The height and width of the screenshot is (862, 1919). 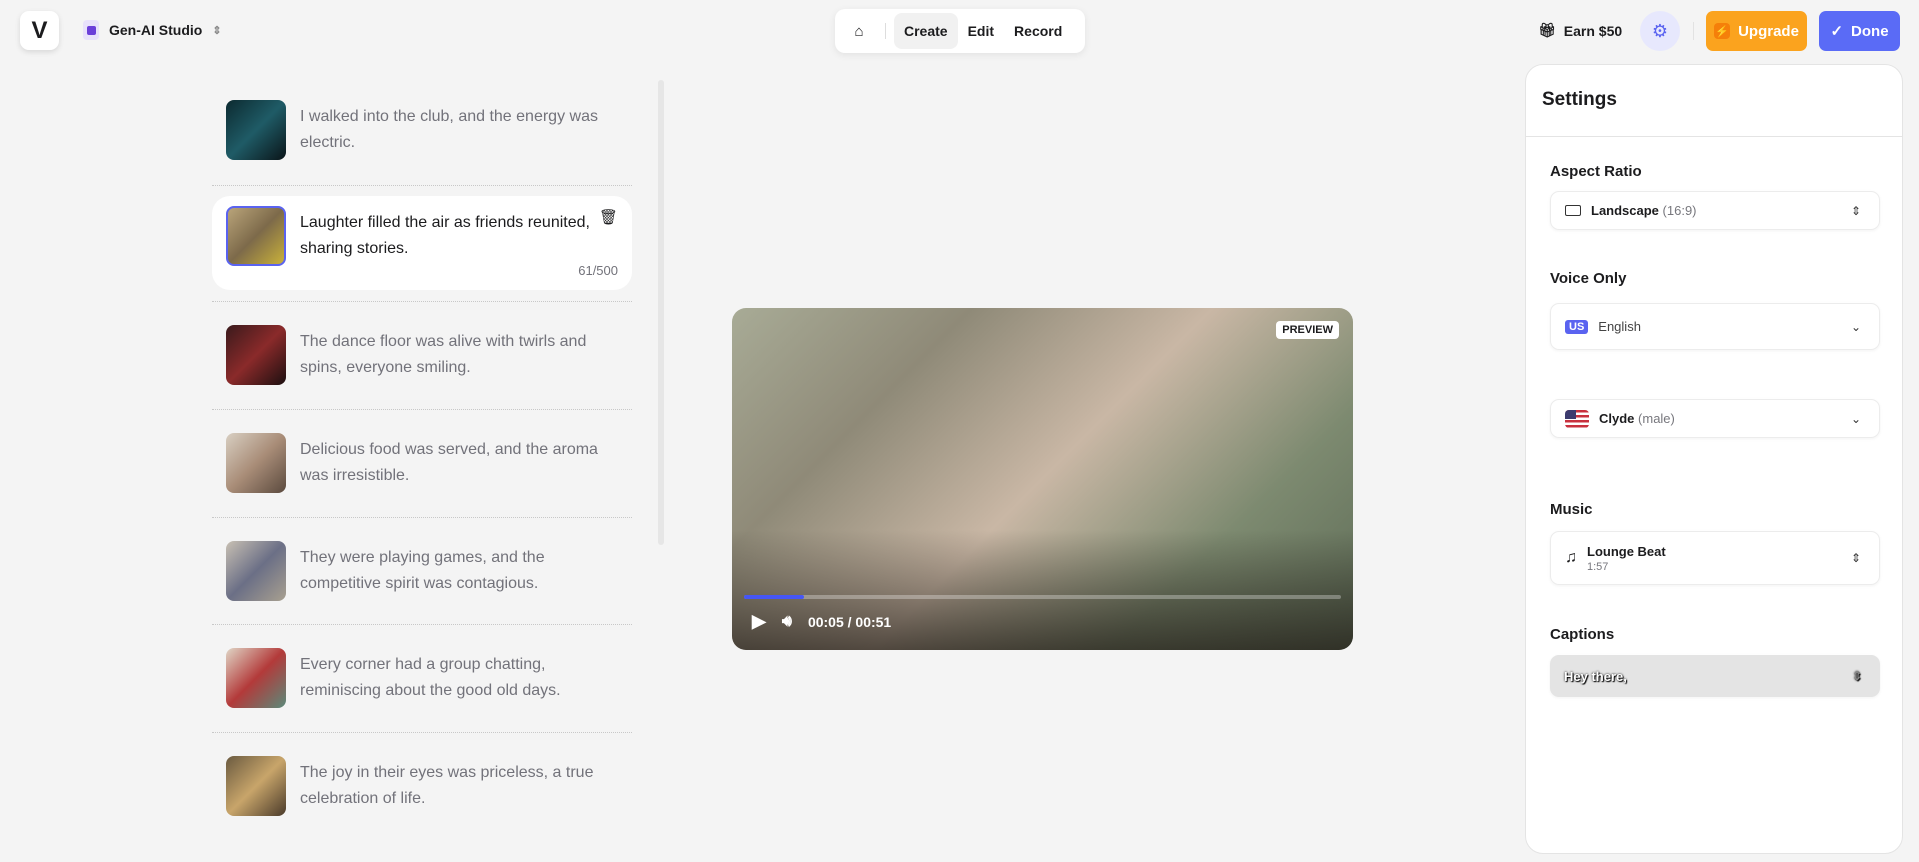 What do you see at coordinates (1679, 210) in the screenshot?
I see `aspect-ratio-value: (16:9)` at bounding box center [1679, 210].